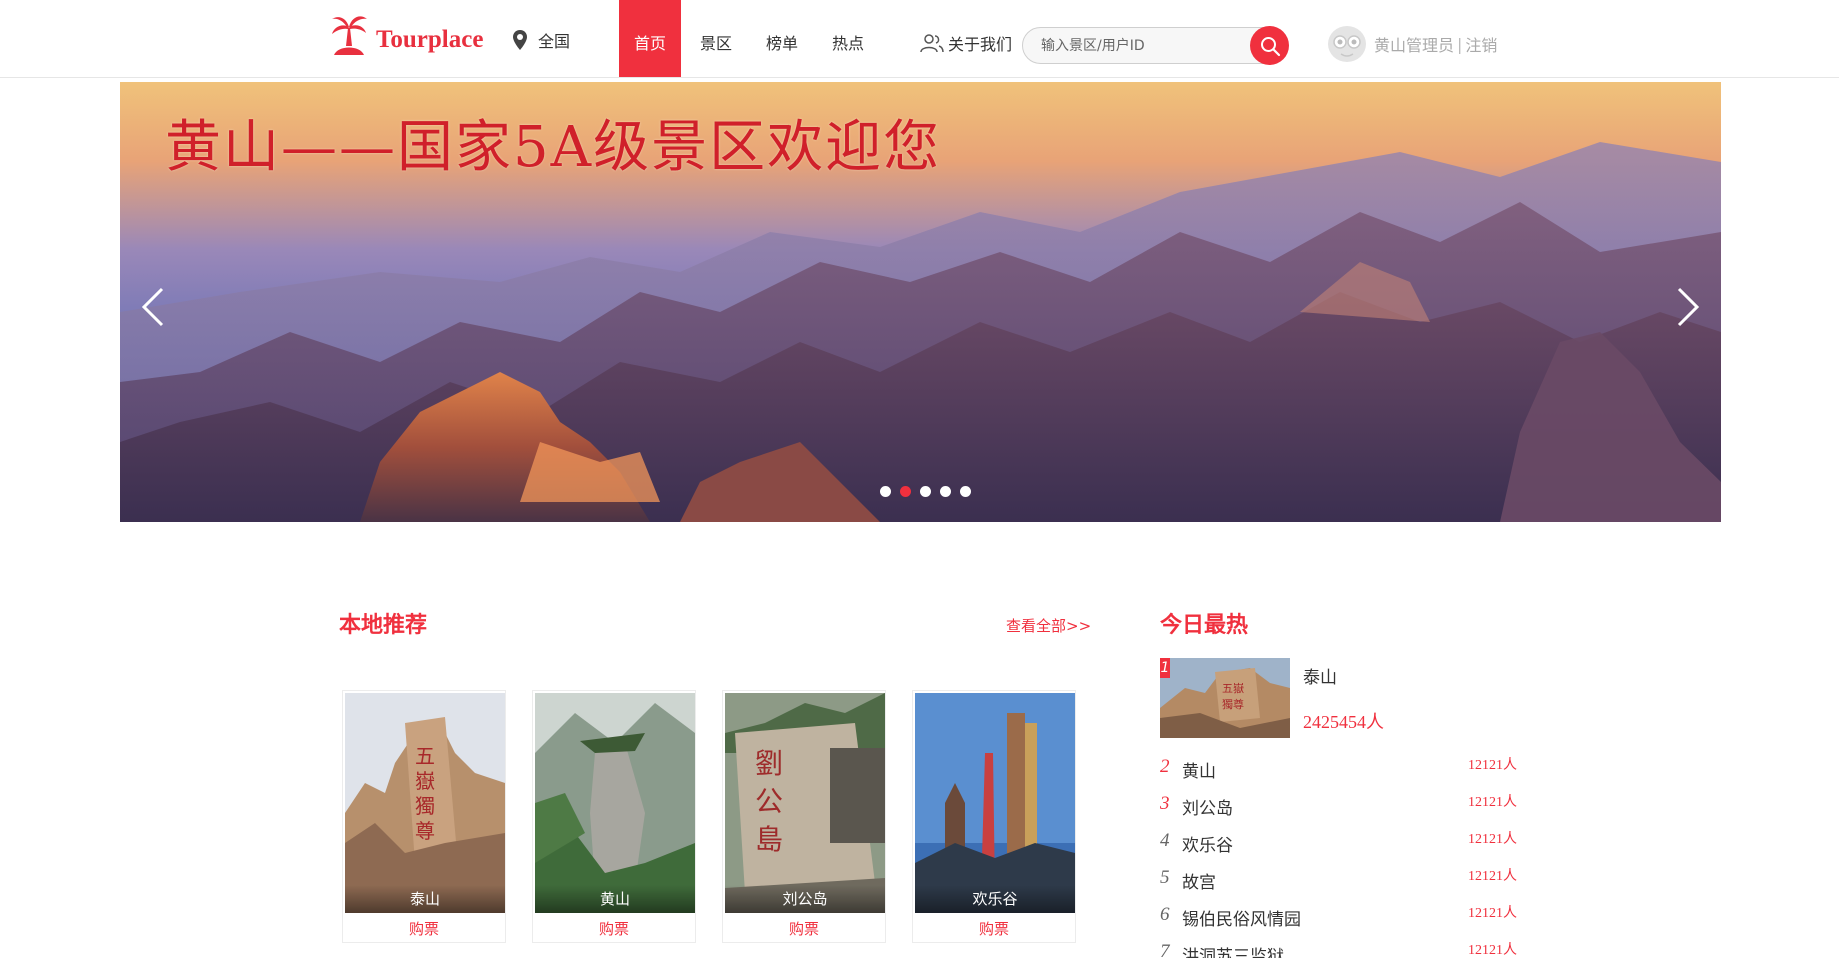  I want to click on scenic-card-image: 五 嶽 獨 尊, so click(425, 803).